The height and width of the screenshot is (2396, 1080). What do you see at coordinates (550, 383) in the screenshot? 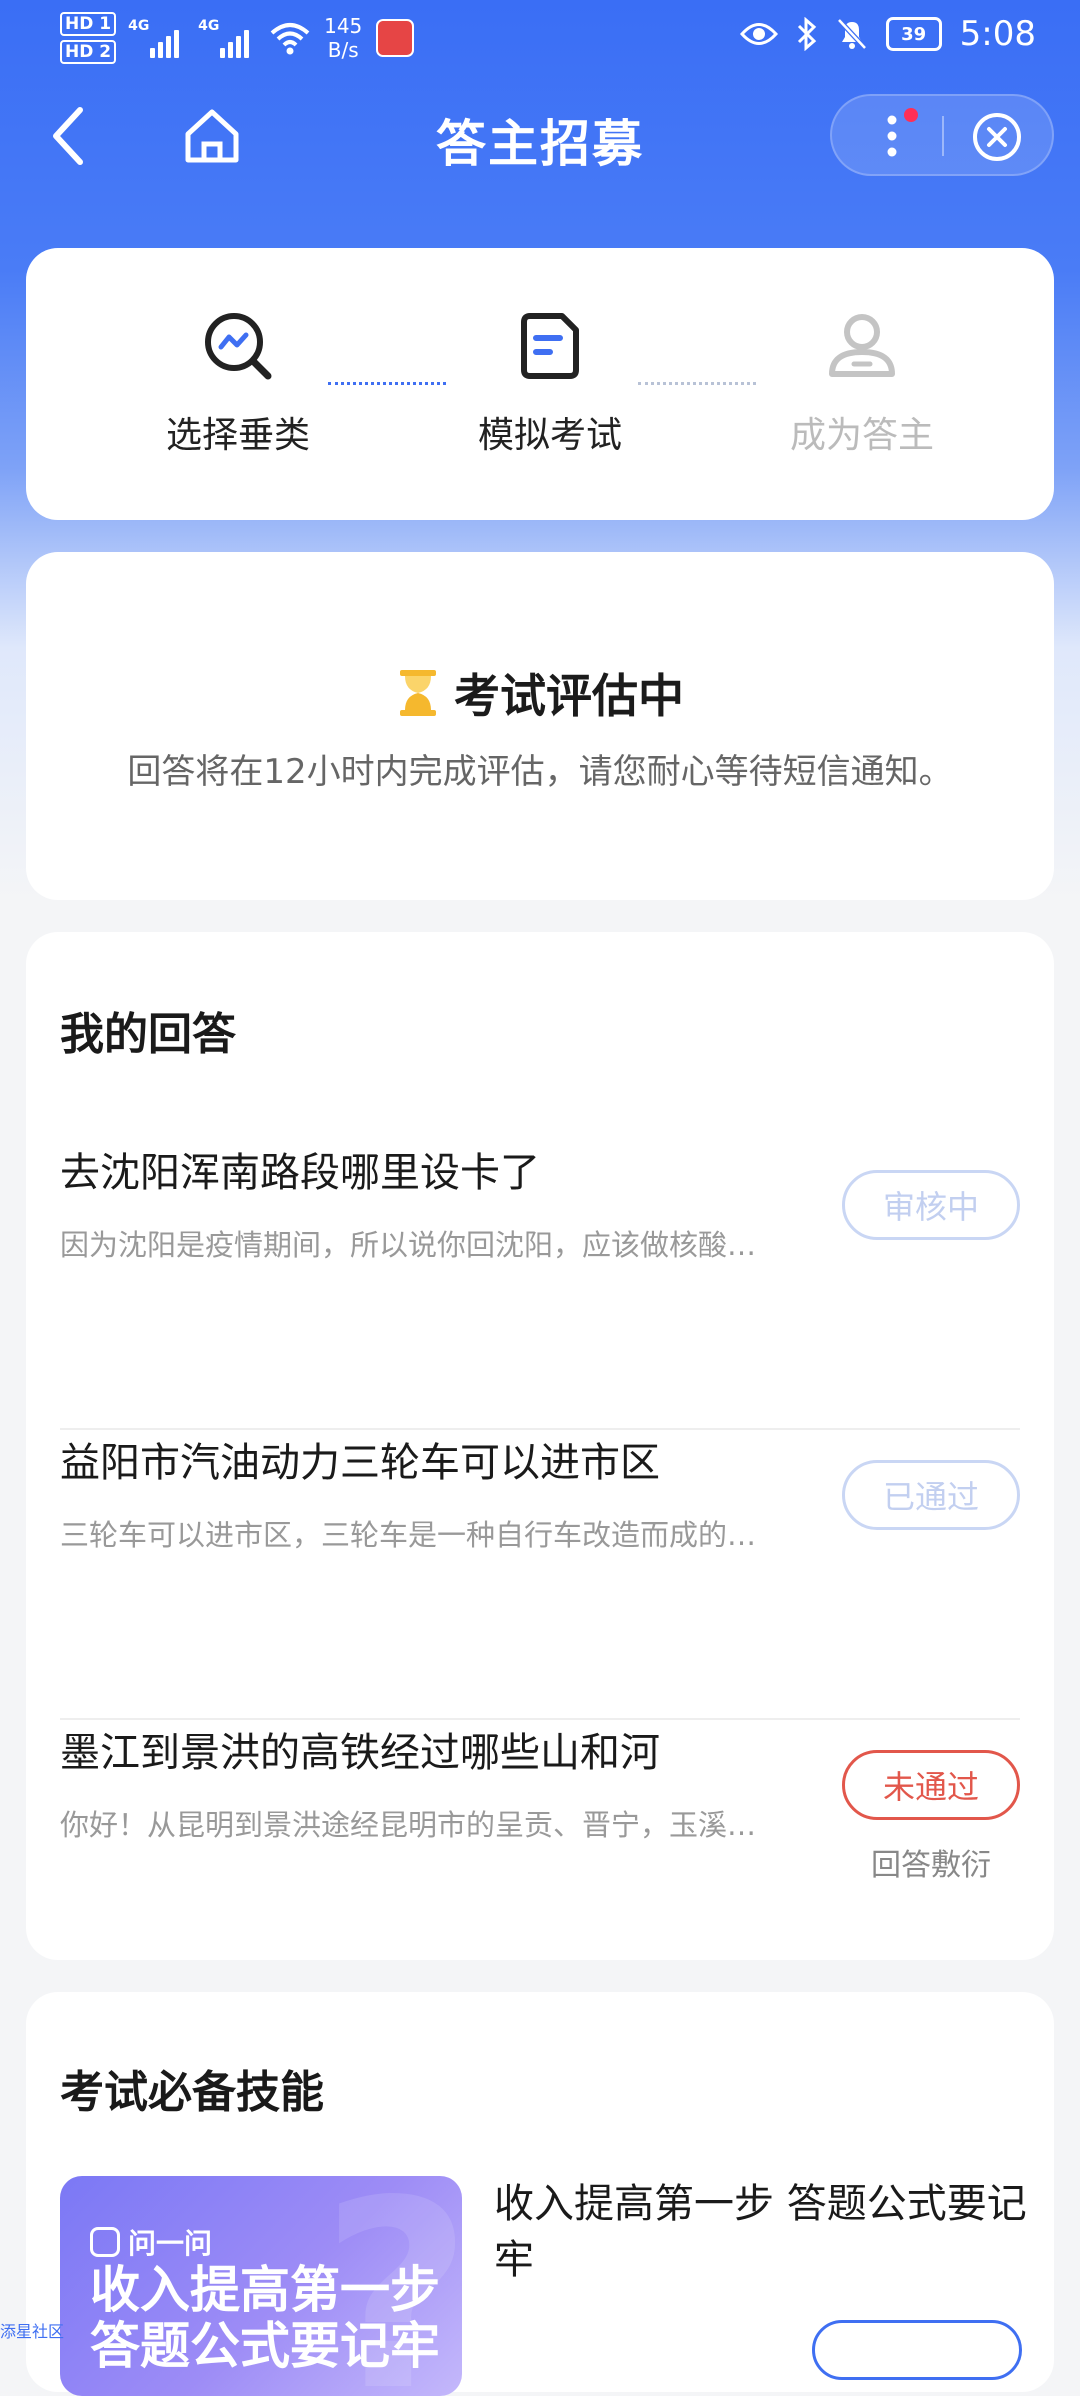
I see `step-mock-exam: 模拟考试` at bounding box center [550, 383].